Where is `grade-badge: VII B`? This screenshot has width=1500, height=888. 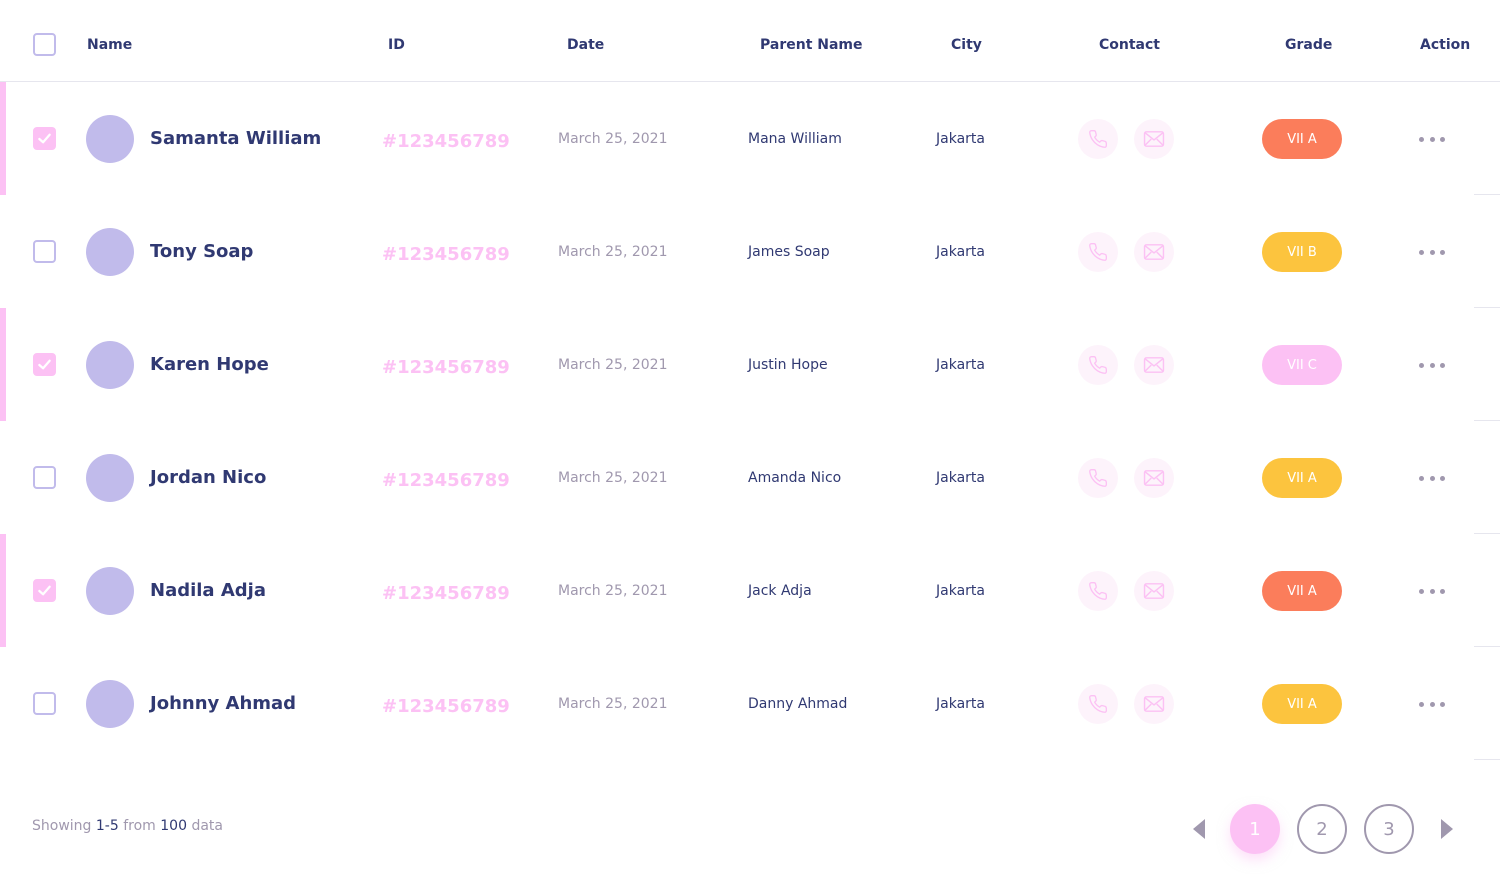
grade-badge: VII B is located at coordinates (1302, 252).